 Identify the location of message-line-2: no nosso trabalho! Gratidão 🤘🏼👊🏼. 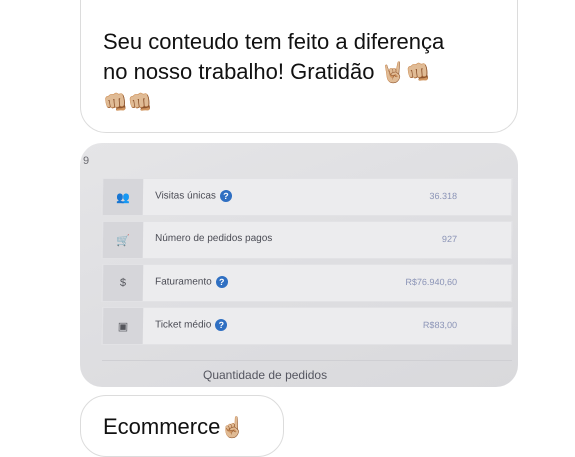
(299, 72).